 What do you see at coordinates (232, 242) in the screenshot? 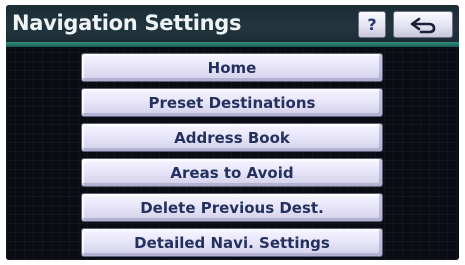
I see `detailed-navi-settings-button: Detailed Navi. Settings` at bounding box center [232, 242].